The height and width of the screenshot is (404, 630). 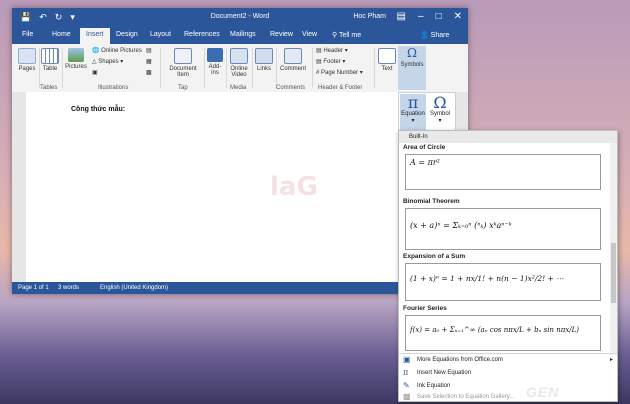 I want to click on text-button: Text, so click(x=387, y=60).